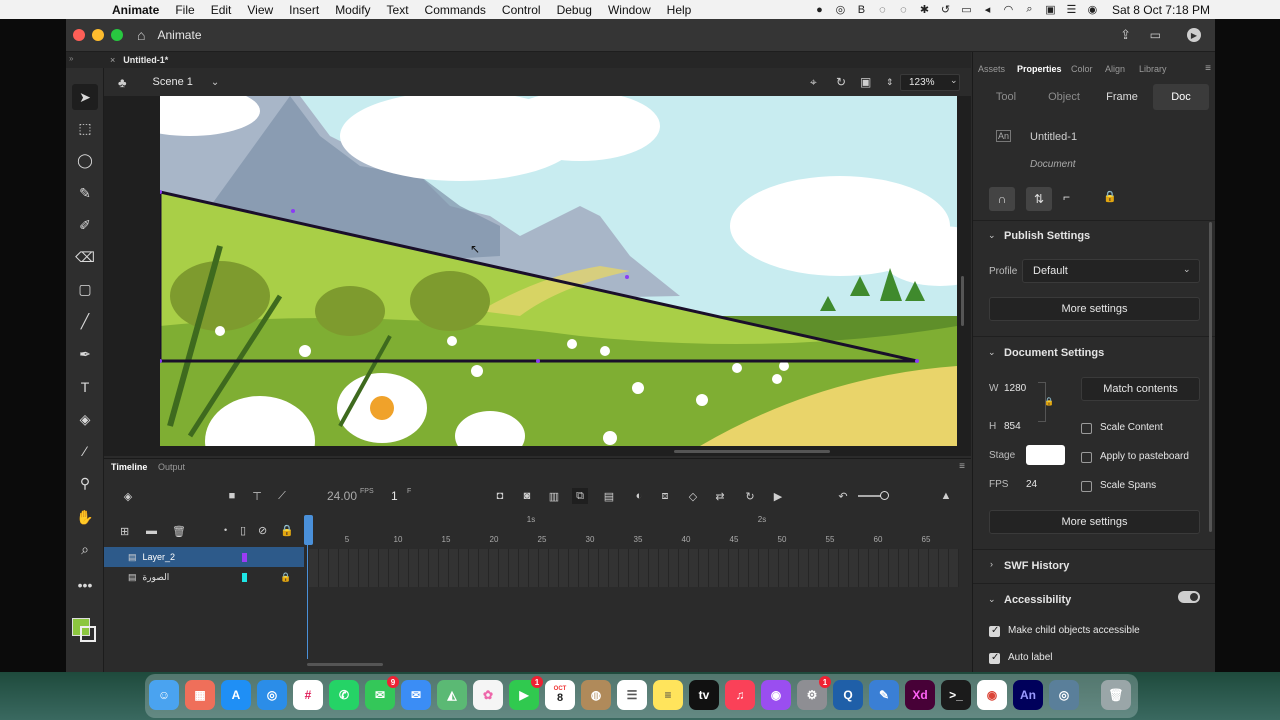 The image size is (1280, 720). Describe the element at coordinates (956, 695) in the screenshot. I see `terminal-icon: >_` at that location.